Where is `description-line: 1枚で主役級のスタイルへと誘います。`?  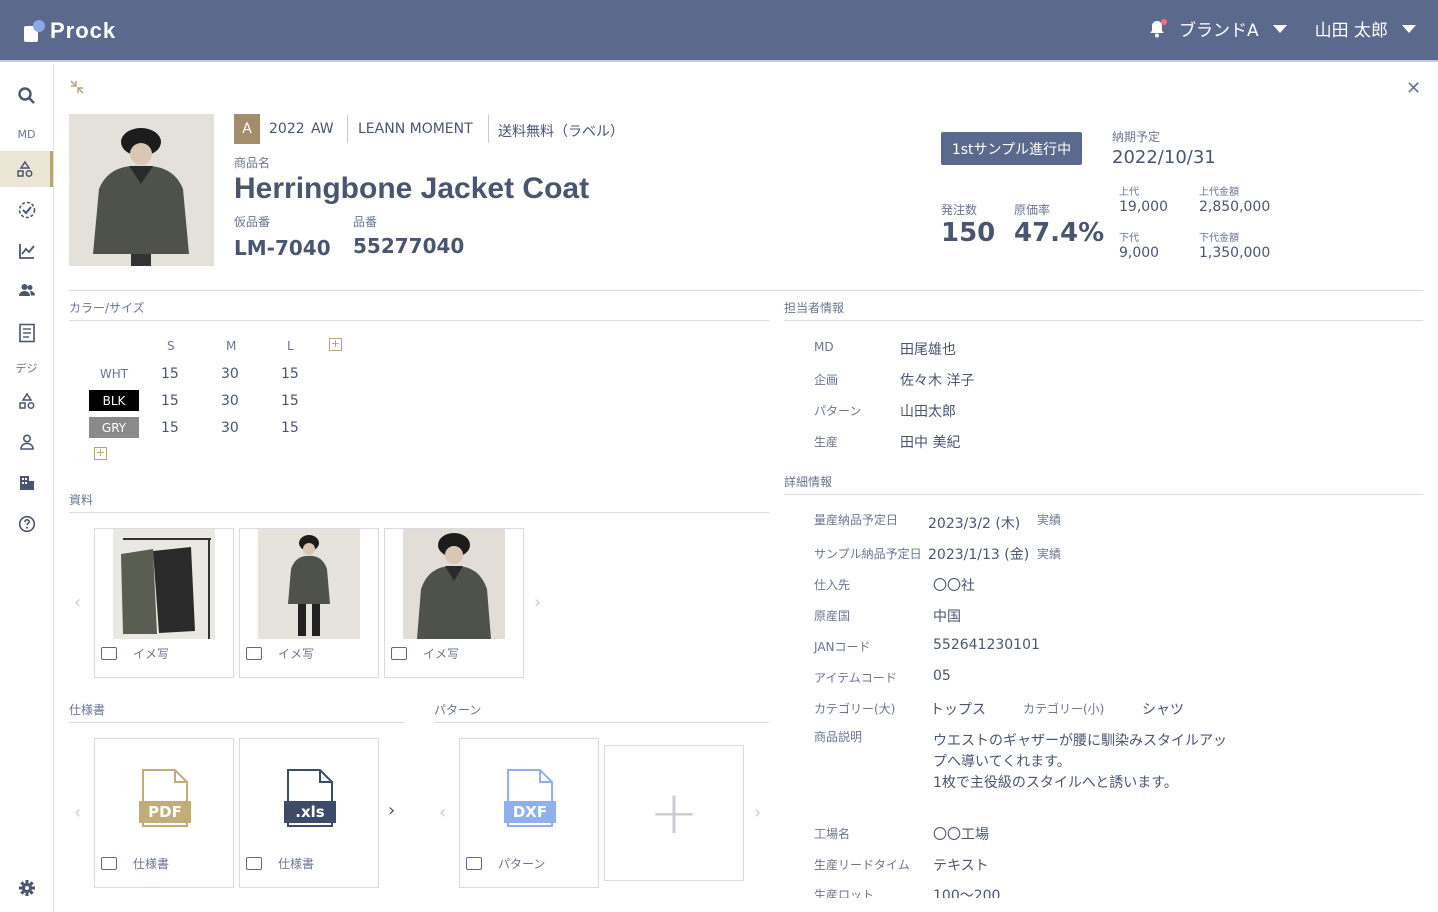 description-line: 1枚で主役級のスタイルへと誘います。 is located at coordinates (1055, 783).